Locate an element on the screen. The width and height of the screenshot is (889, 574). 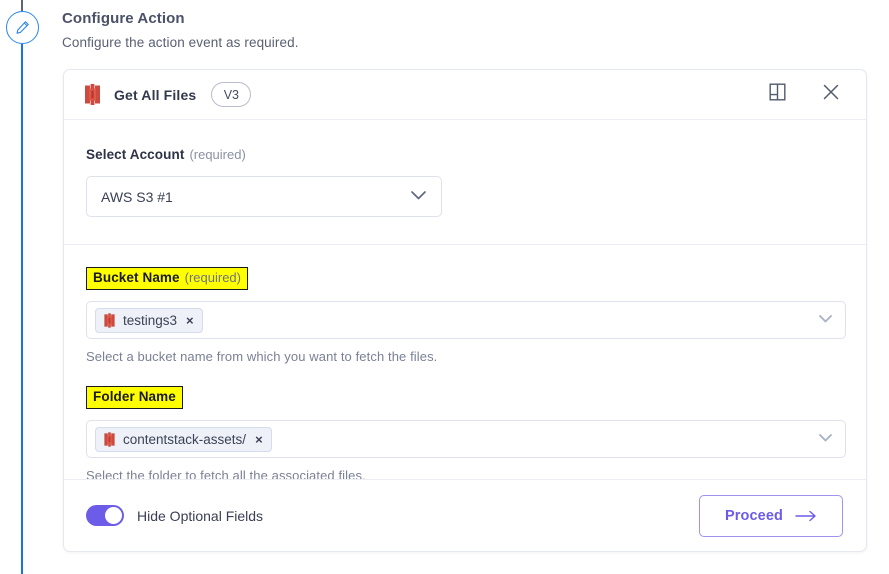
bucket-chip-label: testings3 is located at coordinates (150, 320).